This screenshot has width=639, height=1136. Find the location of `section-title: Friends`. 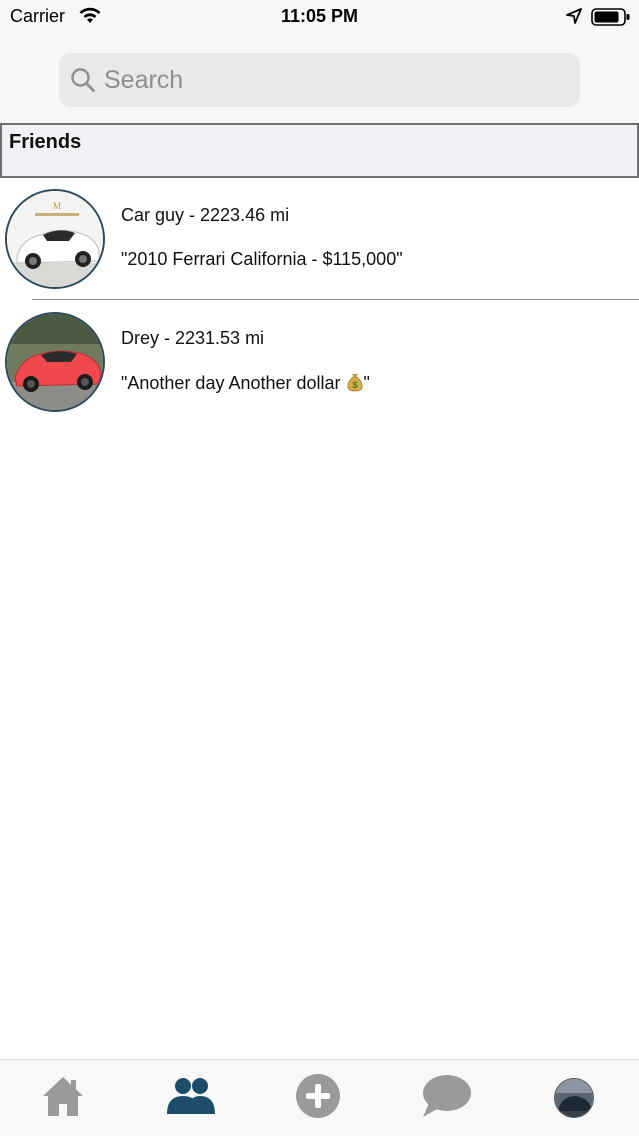

section-title: Friends is located at coordinates (45, 142).